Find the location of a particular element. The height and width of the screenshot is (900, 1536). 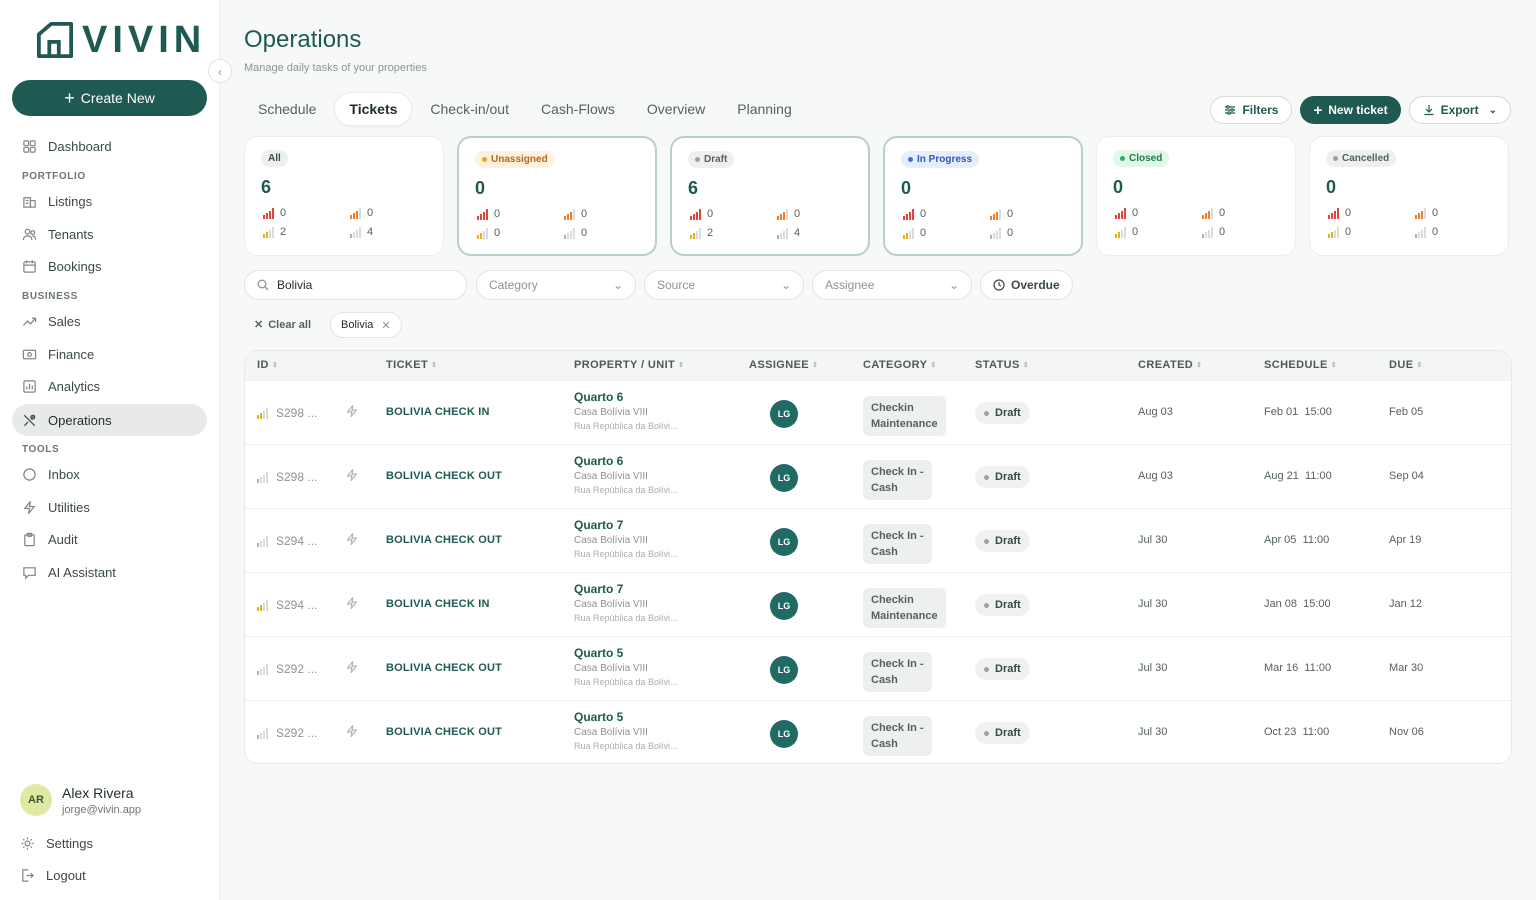

status-card-unassigned: Unassigned 0 0 0 0 0 is located at coordinates (557, 196).